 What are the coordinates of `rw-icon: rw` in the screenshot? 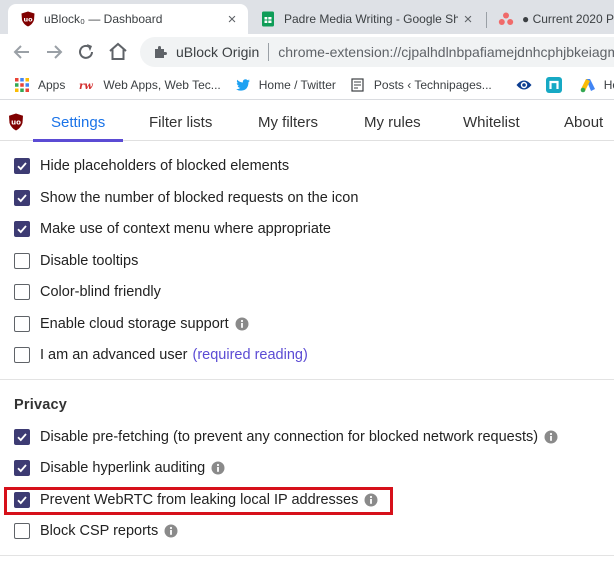 It's located at (86, 86).